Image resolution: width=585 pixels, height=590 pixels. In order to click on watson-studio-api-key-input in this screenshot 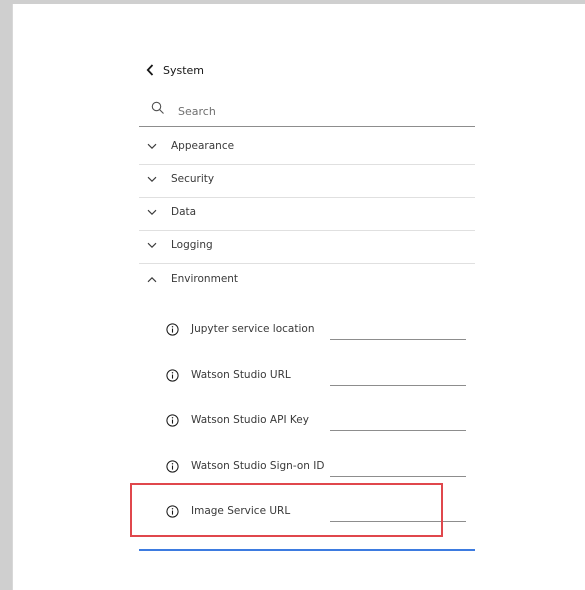, I will do `click(398, 418)`.